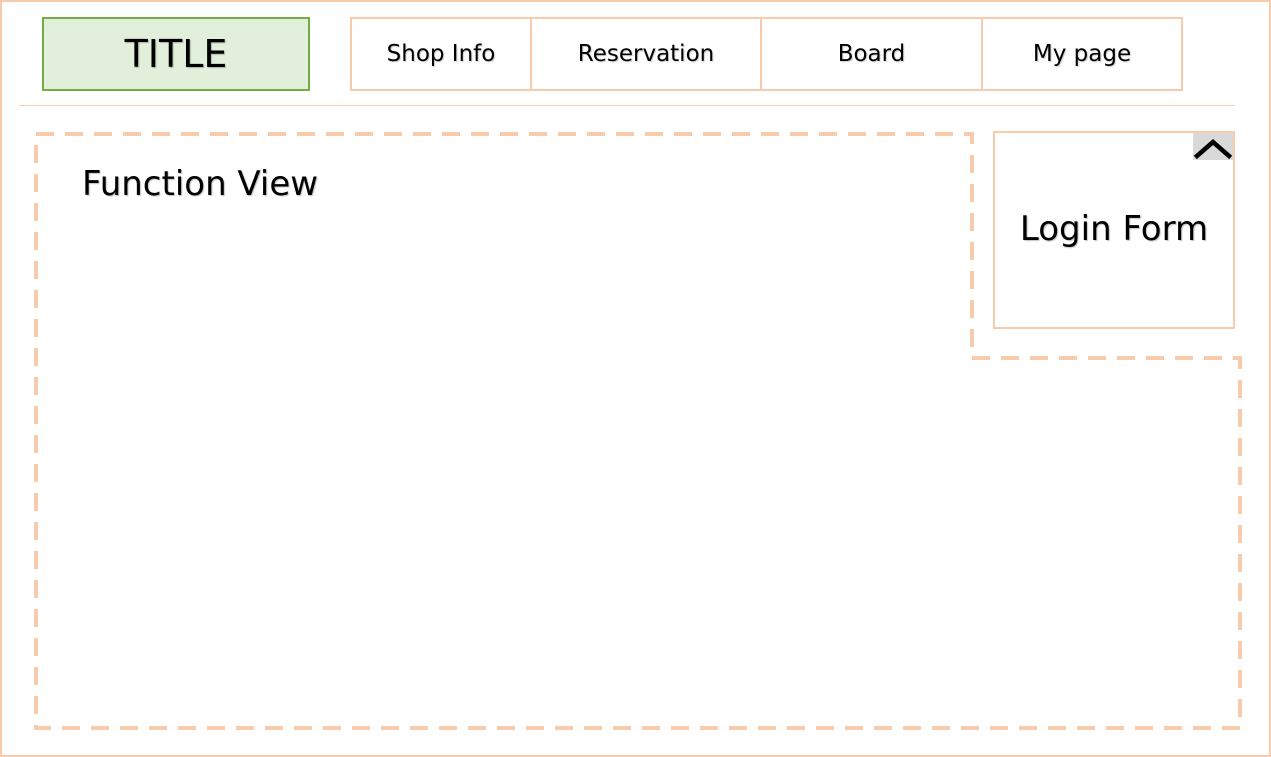 The height and width of the screenshot is (757, 1271). Describe the element at coordinates (1213, 149) in the screenshot. I see `chevron-up-icon` at that location.